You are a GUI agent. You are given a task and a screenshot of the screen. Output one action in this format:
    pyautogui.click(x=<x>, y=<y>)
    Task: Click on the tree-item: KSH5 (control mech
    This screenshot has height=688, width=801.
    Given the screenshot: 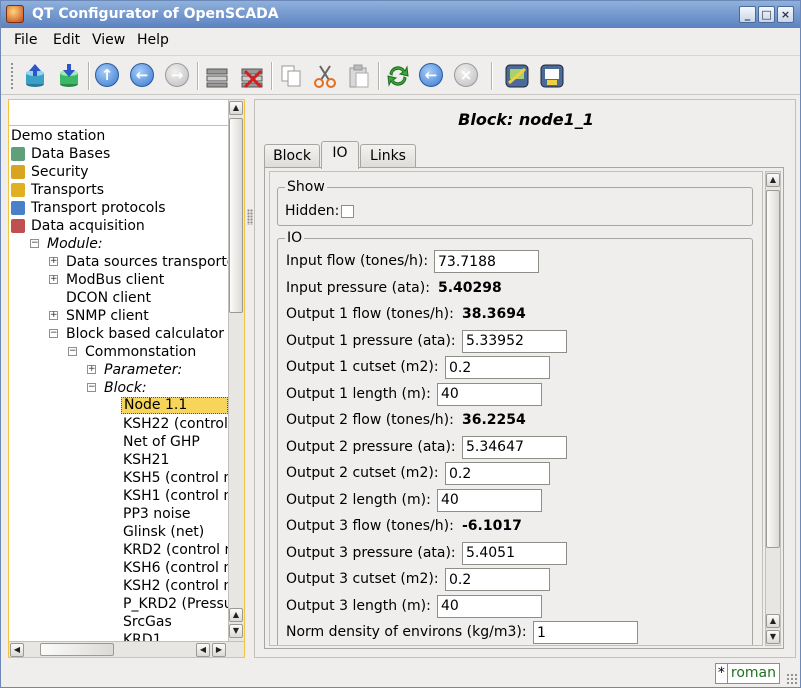 What is the action you would take?
    pyautogui.click(x=118, y=478)
    